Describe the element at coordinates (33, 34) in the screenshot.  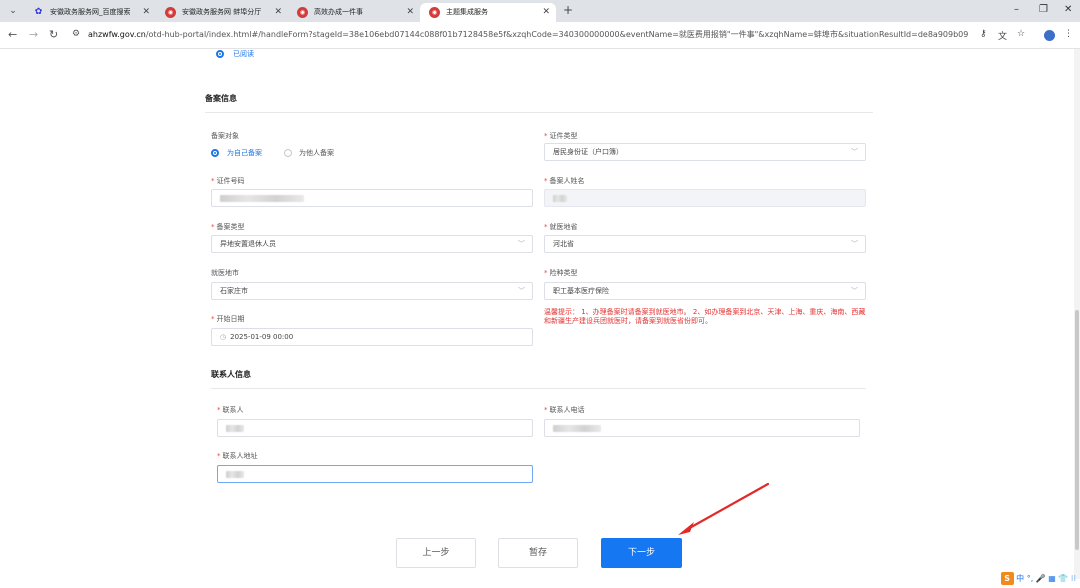
I see `forward-icon: →` at that location.